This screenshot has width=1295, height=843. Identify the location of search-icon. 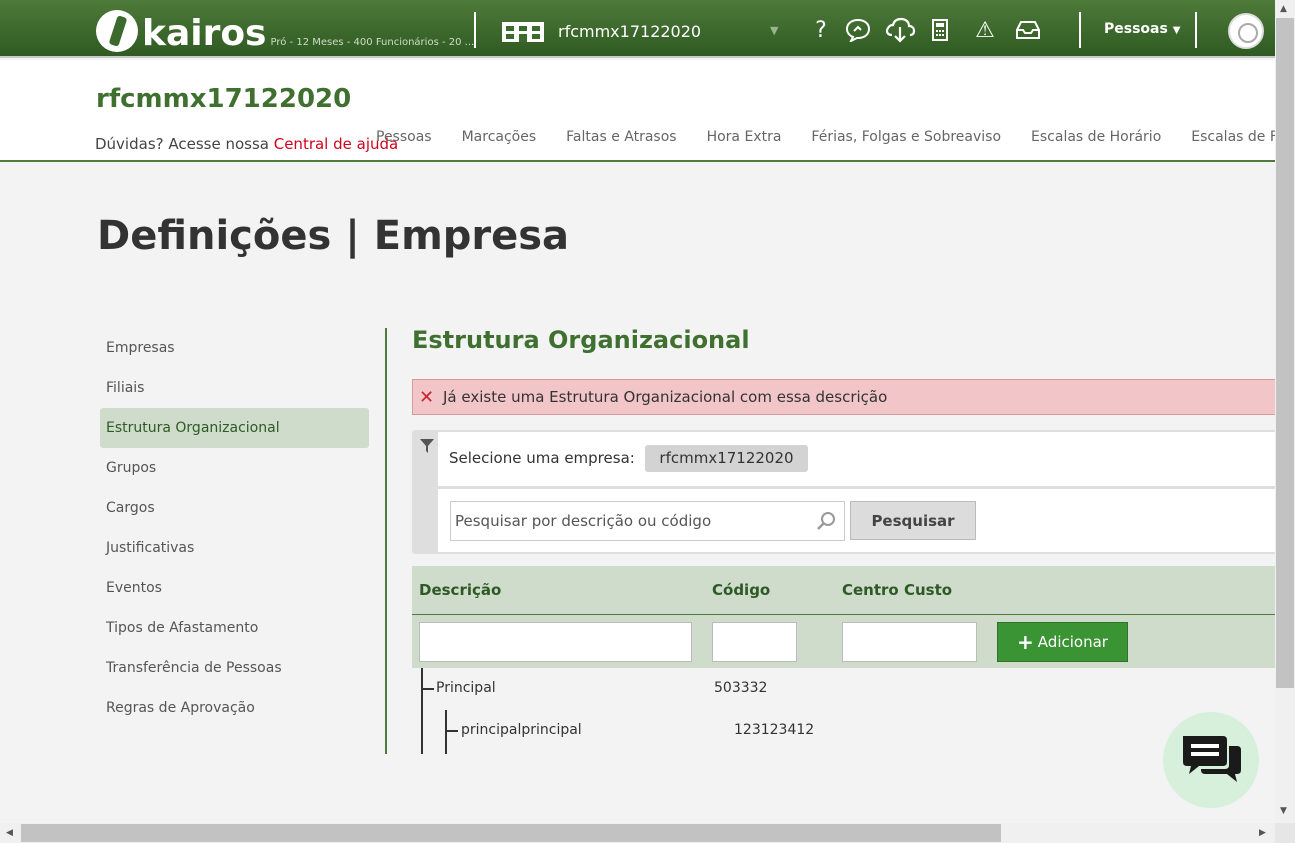
(826, 521).